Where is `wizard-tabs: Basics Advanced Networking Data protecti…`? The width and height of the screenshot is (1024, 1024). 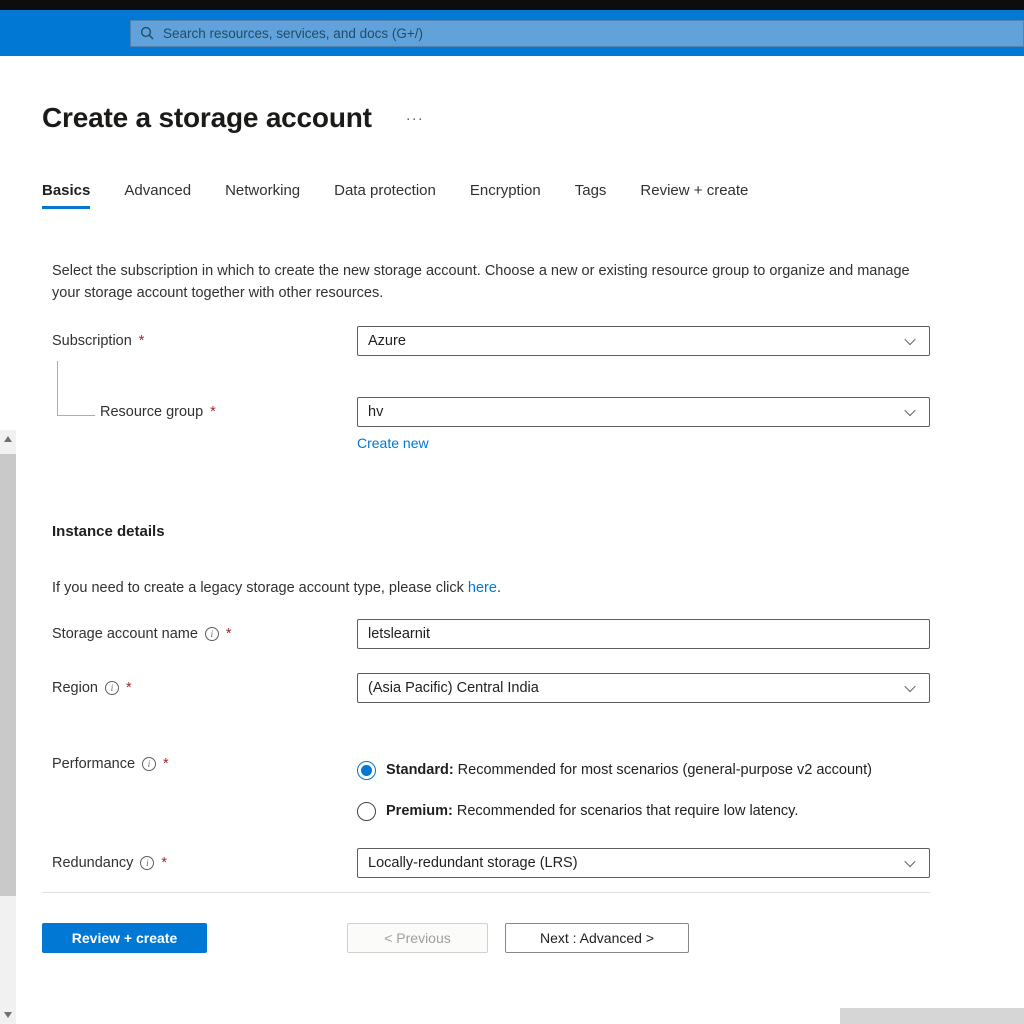 wizard-tabs: Basics Advanced Networking Data protecti… is located at coordinates (533, 195).